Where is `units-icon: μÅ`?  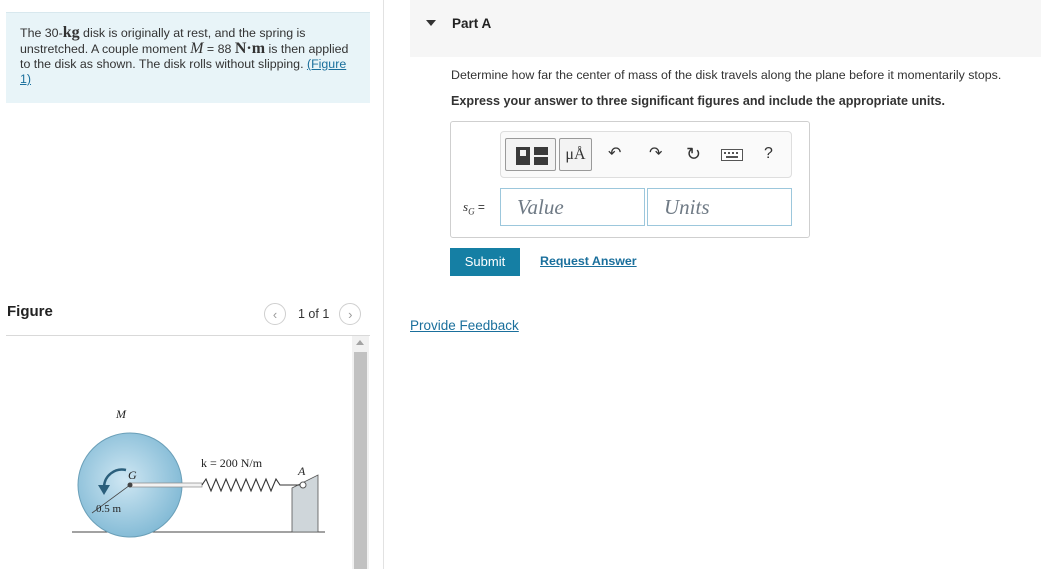
units-icon: μÅ is located at coordinates (575, 154).